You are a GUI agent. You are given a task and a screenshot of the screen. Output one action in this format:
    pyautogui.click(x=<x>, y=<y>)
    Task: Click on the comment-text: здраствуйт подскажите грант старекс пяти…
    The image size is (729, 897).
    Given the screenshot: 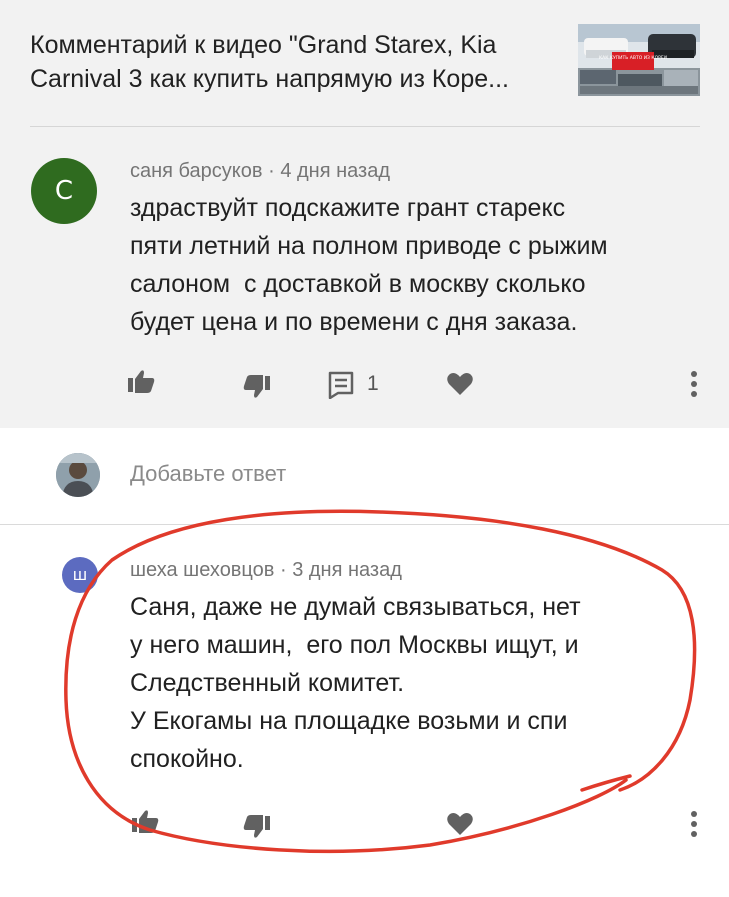 What is the action you would take?
    pyautogui.click(x=410, y=265)
    